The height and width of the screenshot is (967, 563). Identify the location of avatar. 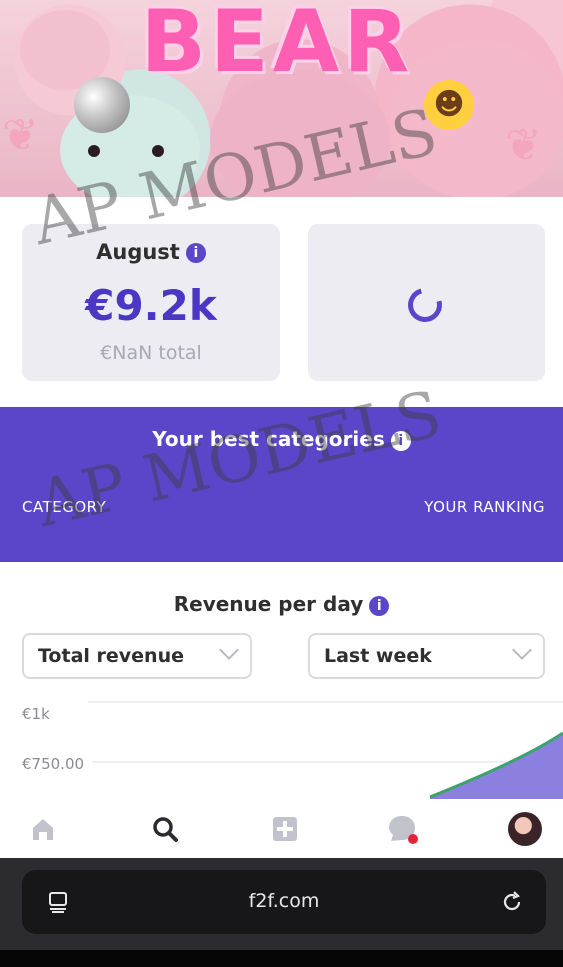
(525, 829).